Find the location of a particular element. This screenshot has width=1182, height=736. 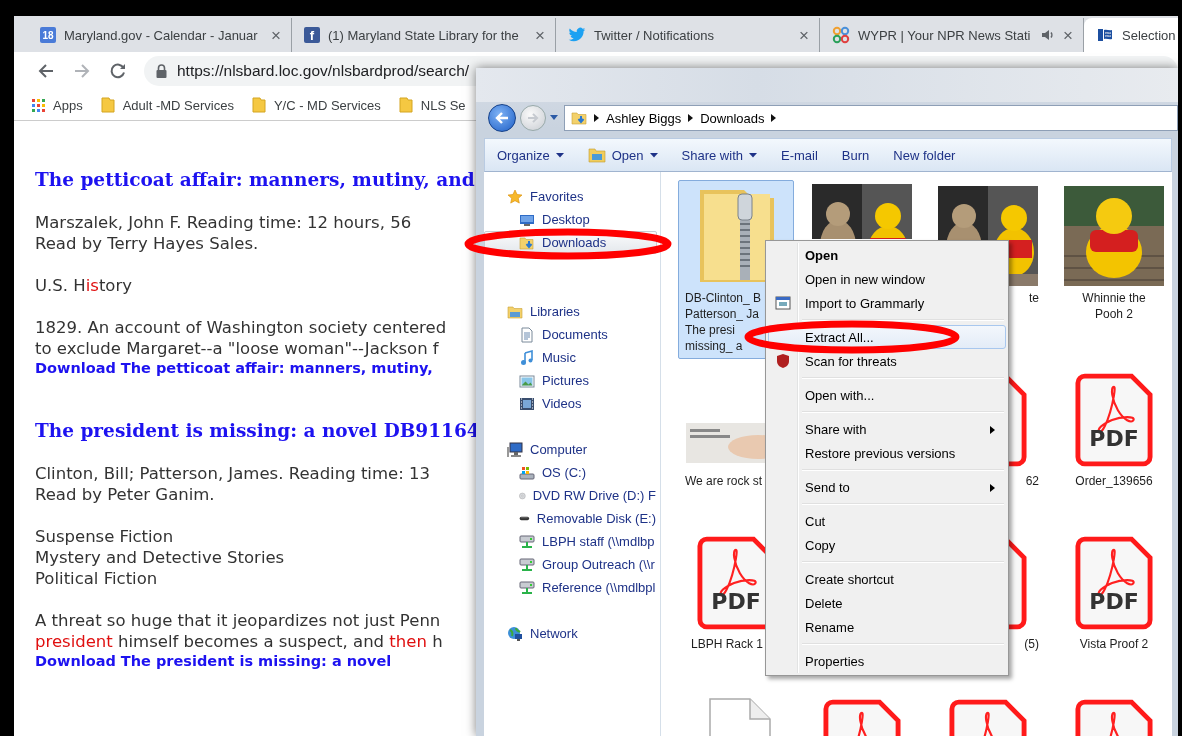

menu-item: Share with is located at coordinates (887, 429).